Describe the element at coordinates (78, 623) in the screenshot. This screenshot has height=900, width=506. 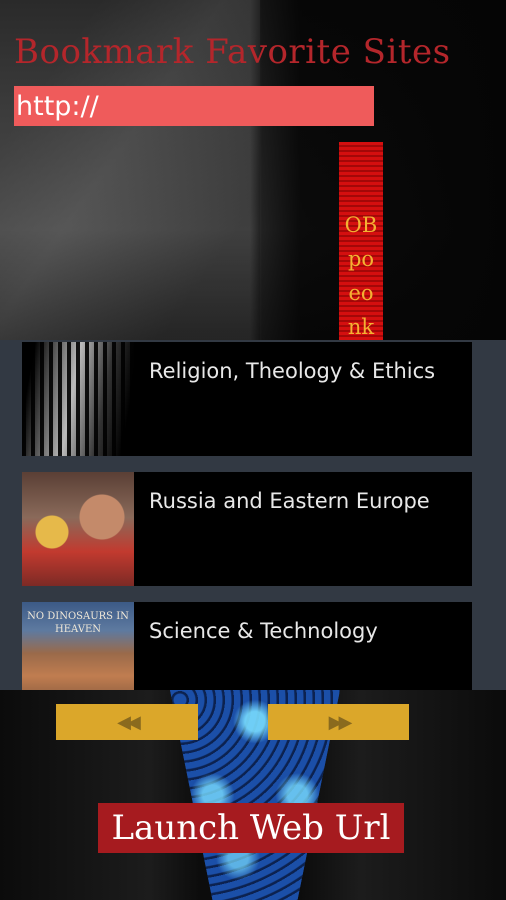
I see `thumbnail-caption: NO DINOSAURS IN HEAVEN` at that location.